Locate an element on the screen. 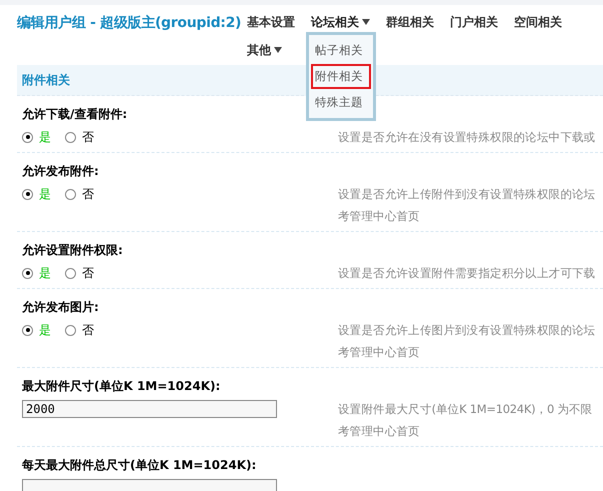 The width and height of the screenshot is (603, 491). hint-text: 设置是否允许上传附件到没有设置特殊权限的论坛 is located at coordinates (467, 194).